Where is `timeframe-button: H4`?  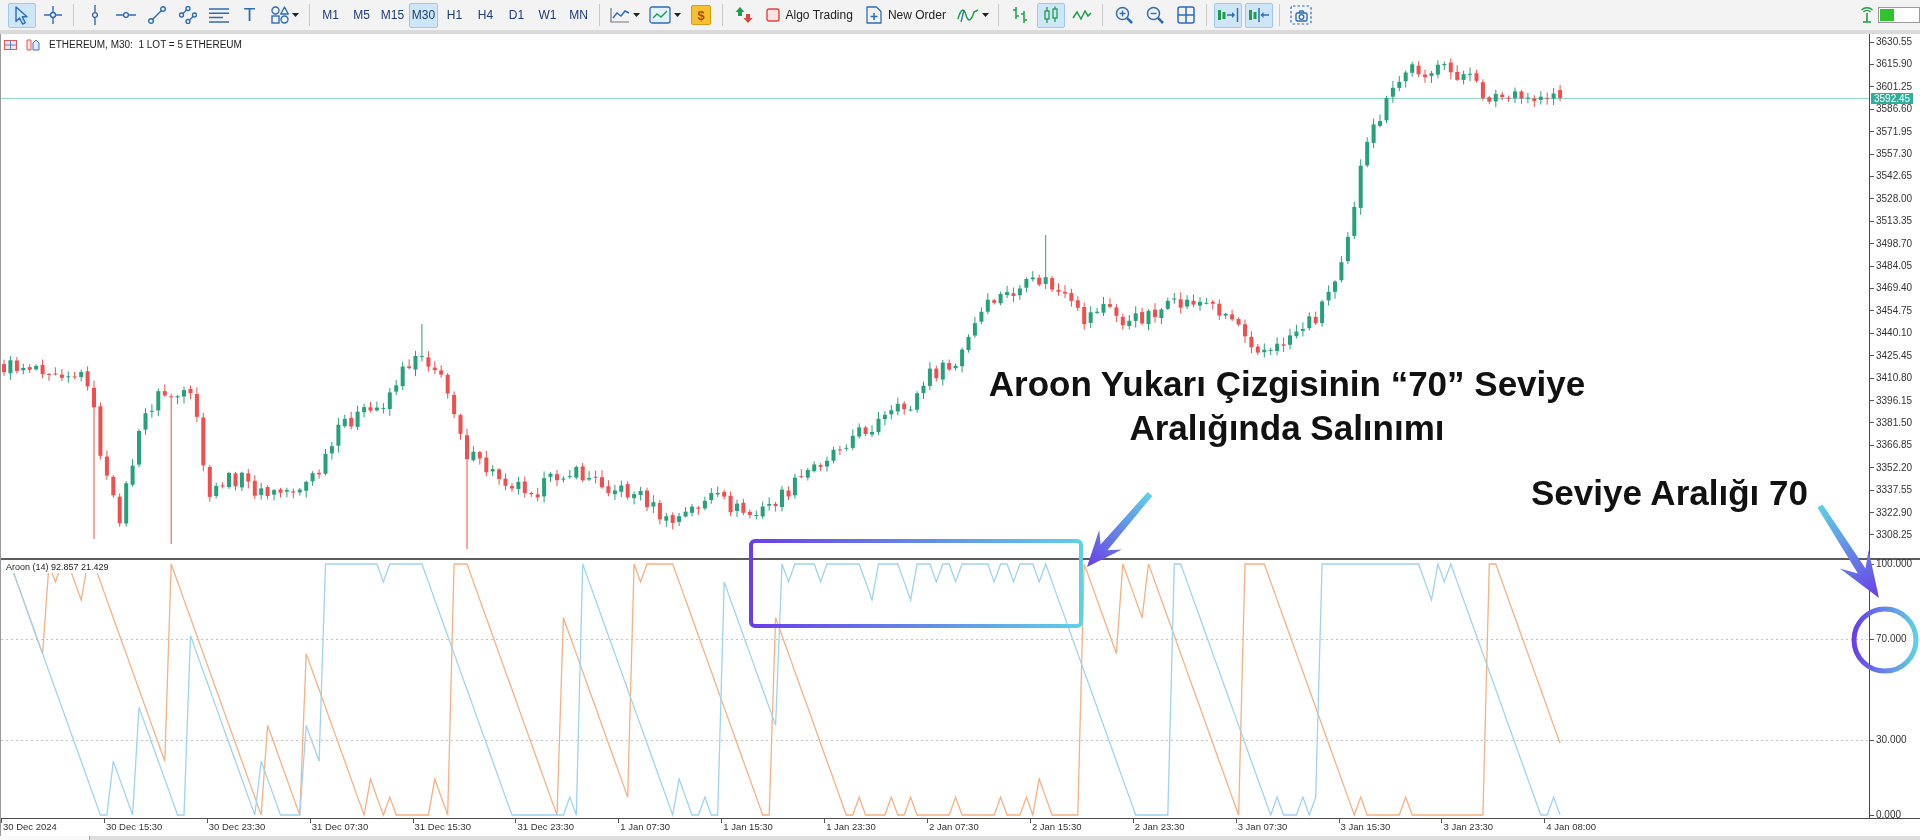 timeframe-button: H4 is located at coordinates (485, 15).